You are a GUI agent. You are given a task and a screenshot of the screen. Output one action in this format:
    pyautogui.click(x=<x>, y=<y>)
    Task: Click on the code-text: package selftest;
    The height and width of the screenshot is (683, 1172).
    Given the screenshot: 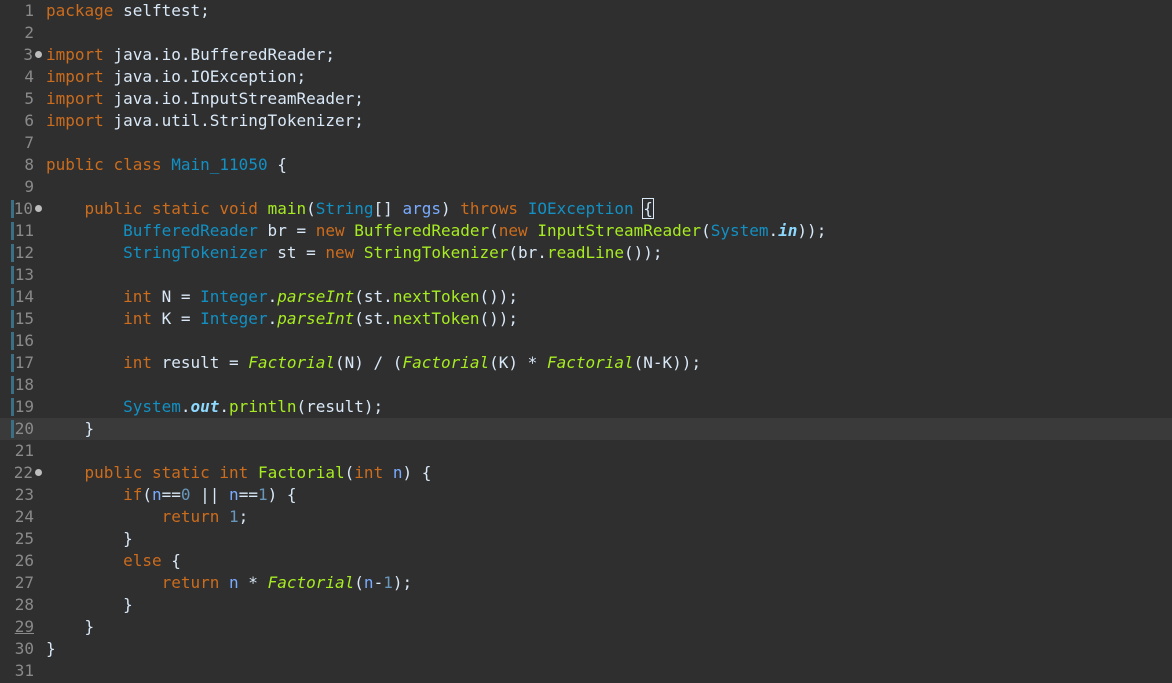 What is the action you would take?
    pyautogui.click(x=128, y=11)
    